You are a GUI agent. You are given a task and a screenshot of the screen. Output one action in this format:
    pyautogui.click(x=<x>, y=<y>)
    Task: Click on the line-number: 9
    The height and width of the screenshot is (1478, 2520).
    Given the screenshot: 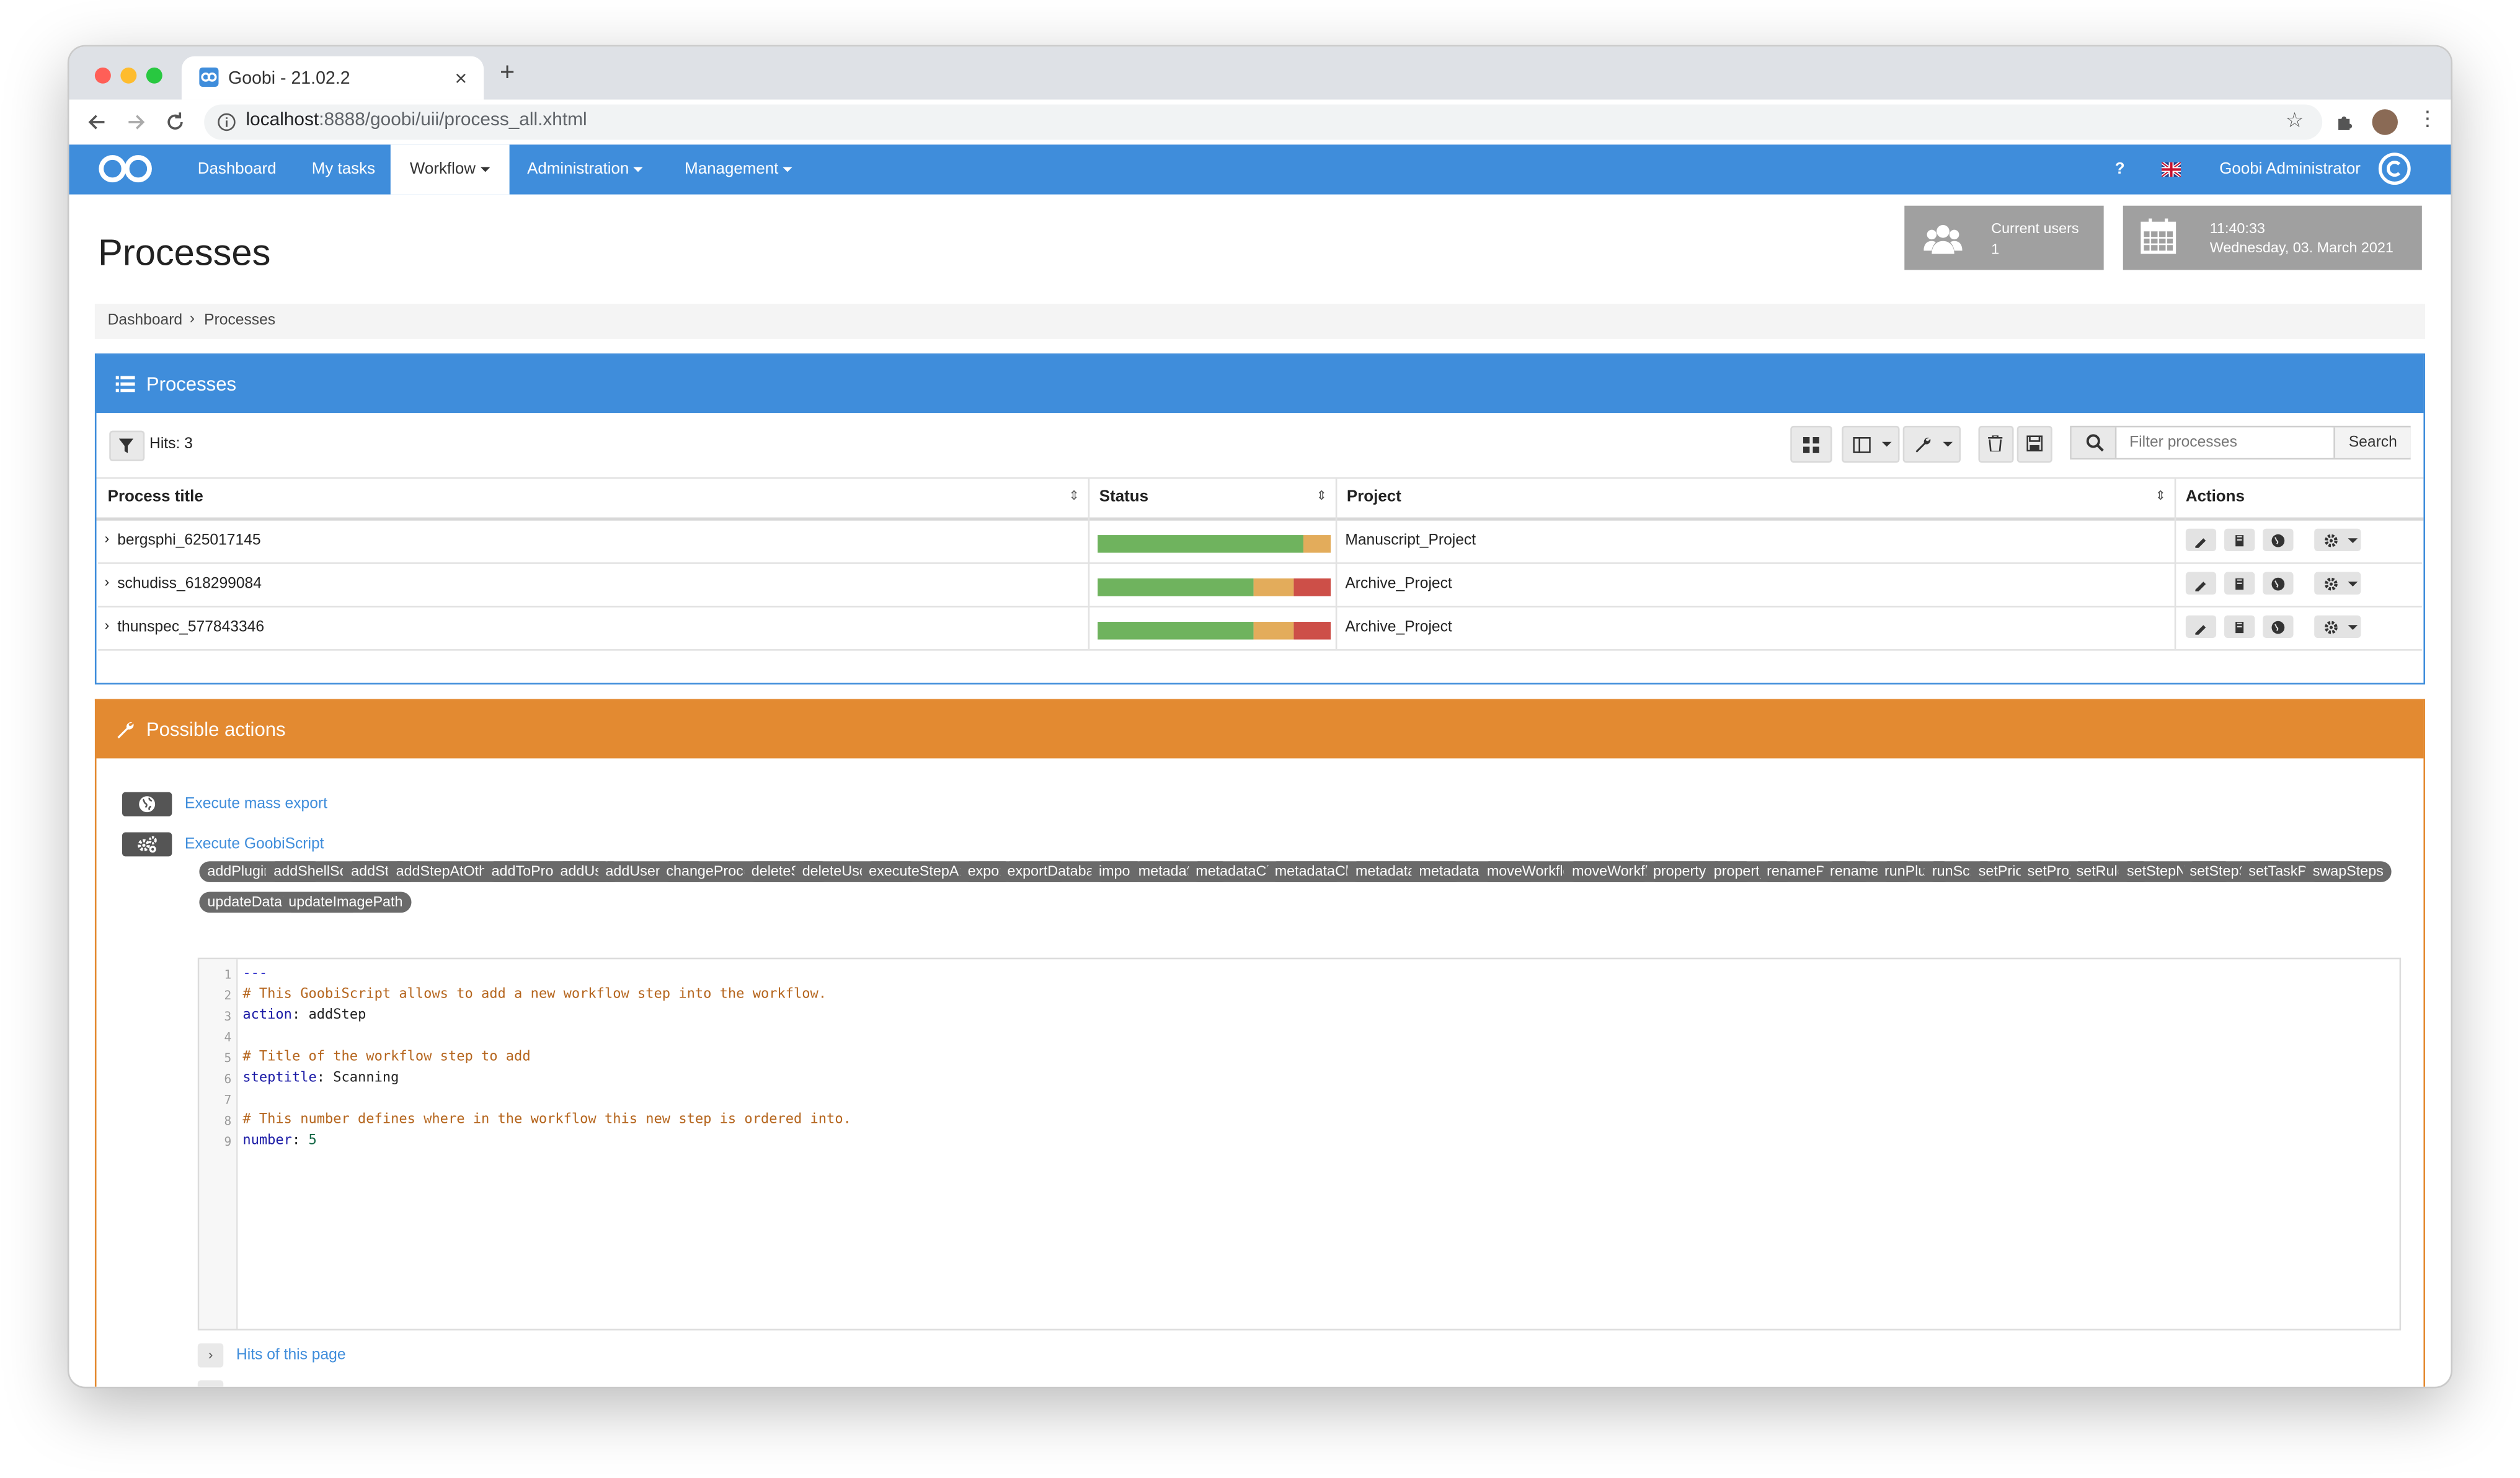 What is the action you would take?
    pyautogui.click(x=228, y=1141)
    